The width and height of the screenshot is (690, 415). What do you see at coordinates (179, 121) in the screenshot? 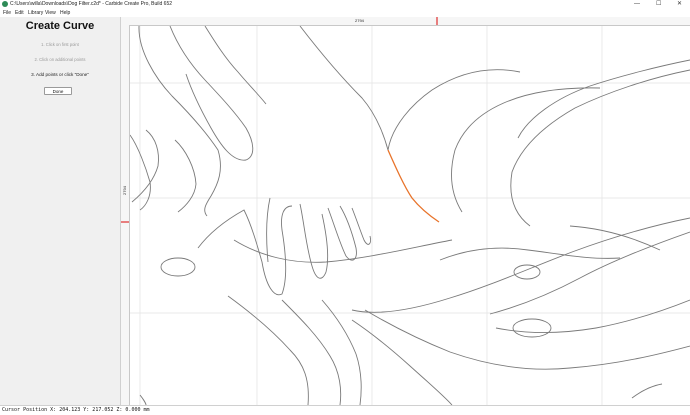
I see `ear-outline-left` at bounding box center [179, 121].